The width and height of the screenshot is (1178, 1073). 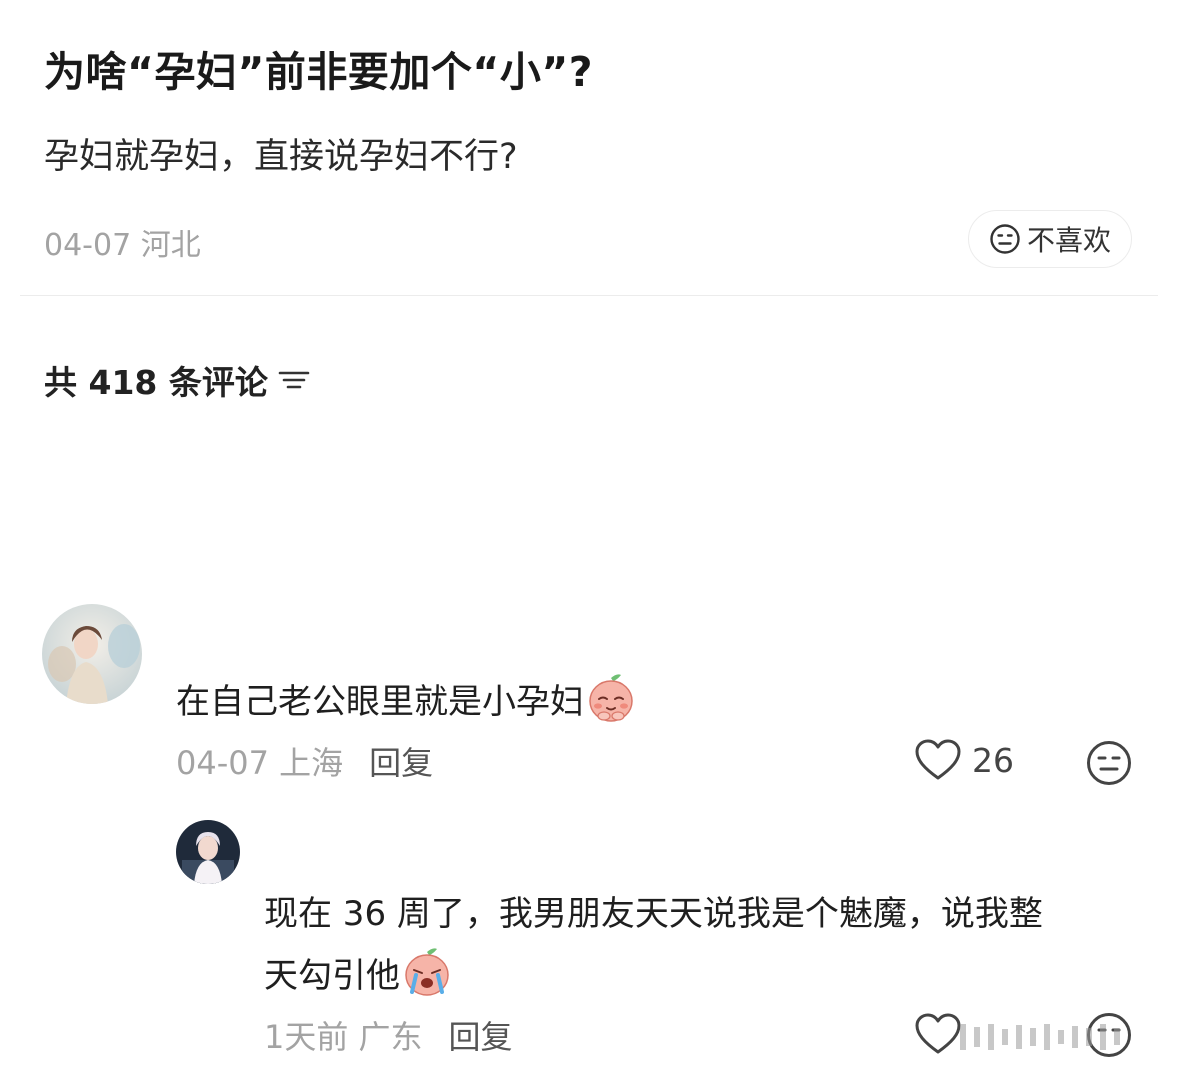 I want to click on post-meta: 04-07 河北, so click(x=122, y=245).